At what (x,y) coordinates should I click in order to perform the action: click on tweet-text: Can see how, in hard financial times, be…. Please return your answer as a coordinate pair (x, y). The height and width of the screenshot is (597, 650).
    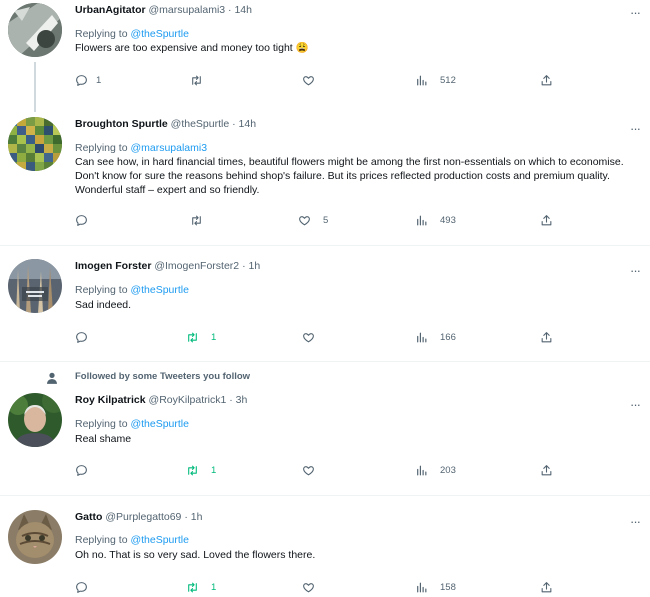
    Looking at the image, I should click on (349, 176).